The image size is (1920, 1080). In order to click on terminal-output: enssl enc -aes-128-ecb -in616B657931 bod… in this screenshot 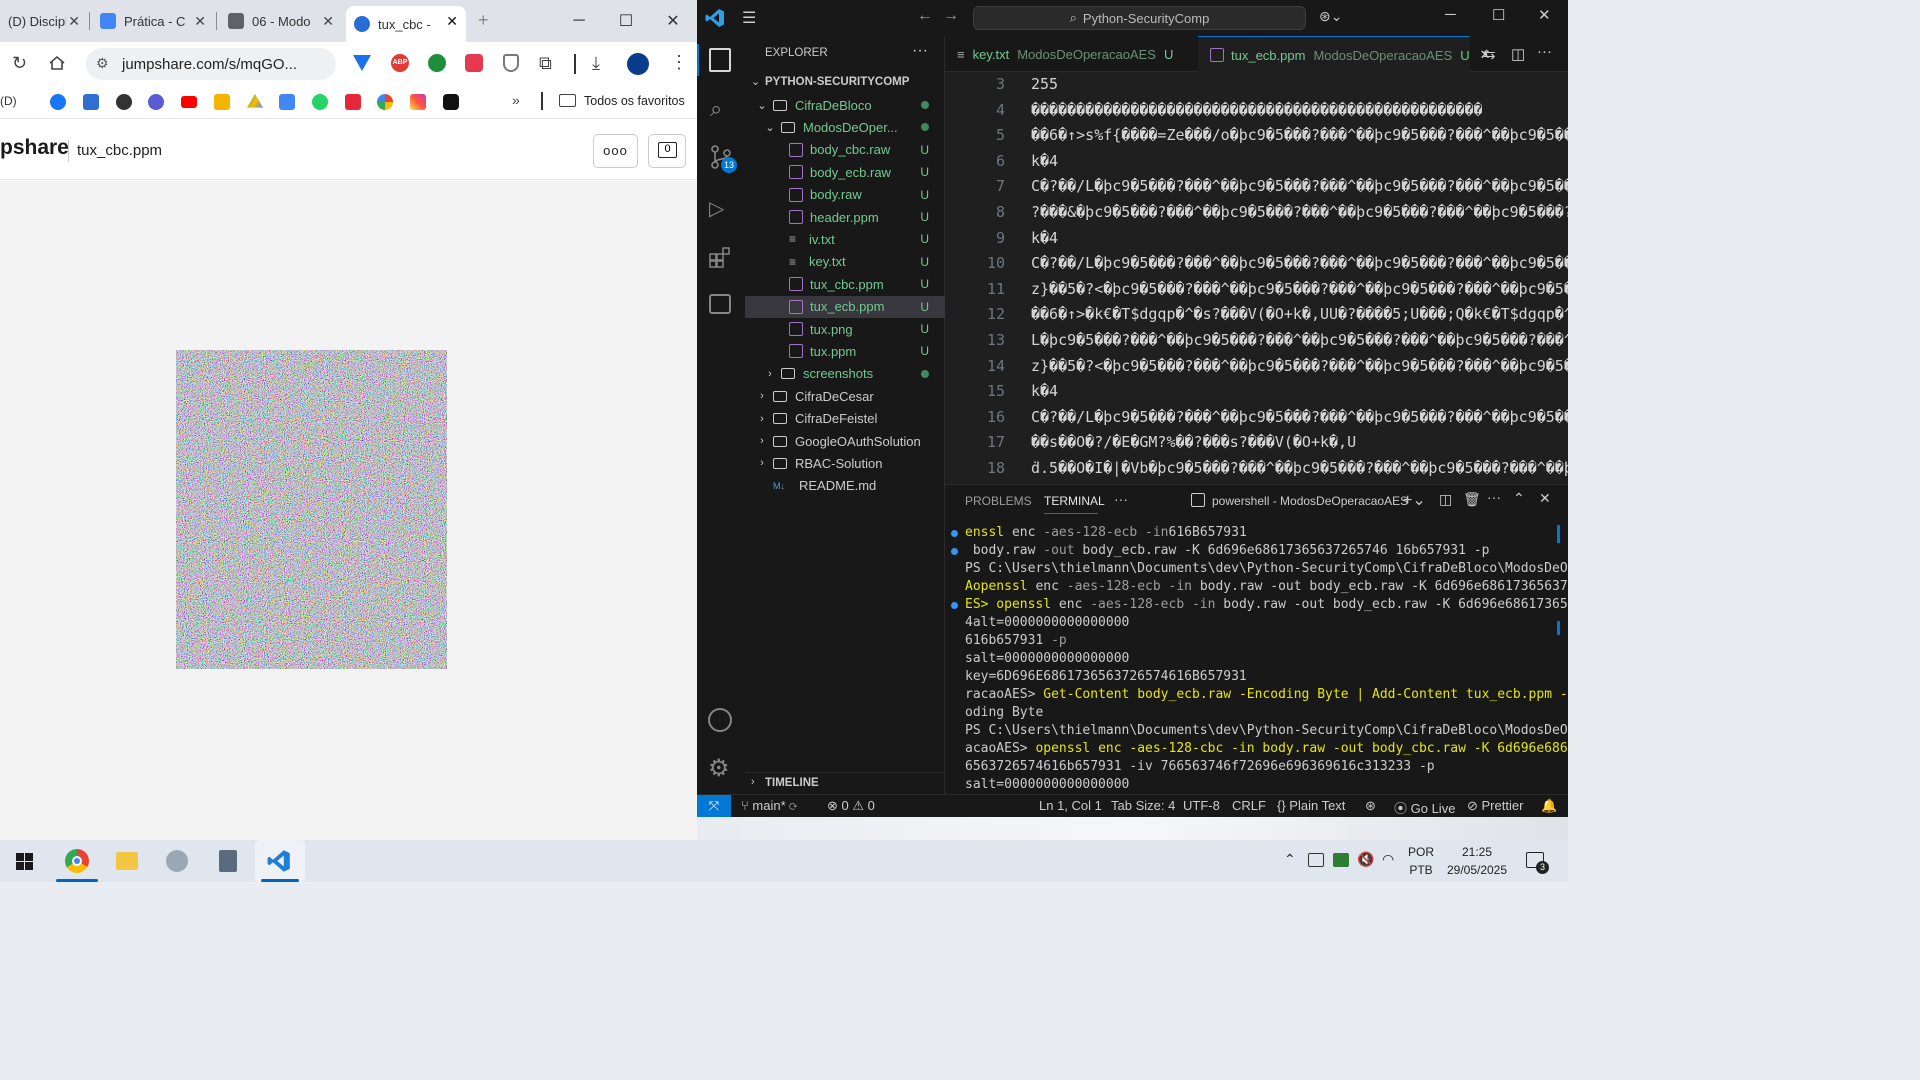, I will do `click(1256, 660)`.